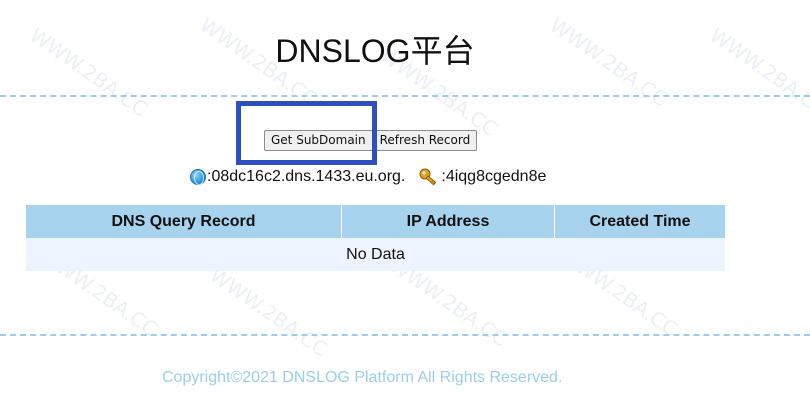  I want to click on refresh-record-button: Refresh Record, so click(425, 140).